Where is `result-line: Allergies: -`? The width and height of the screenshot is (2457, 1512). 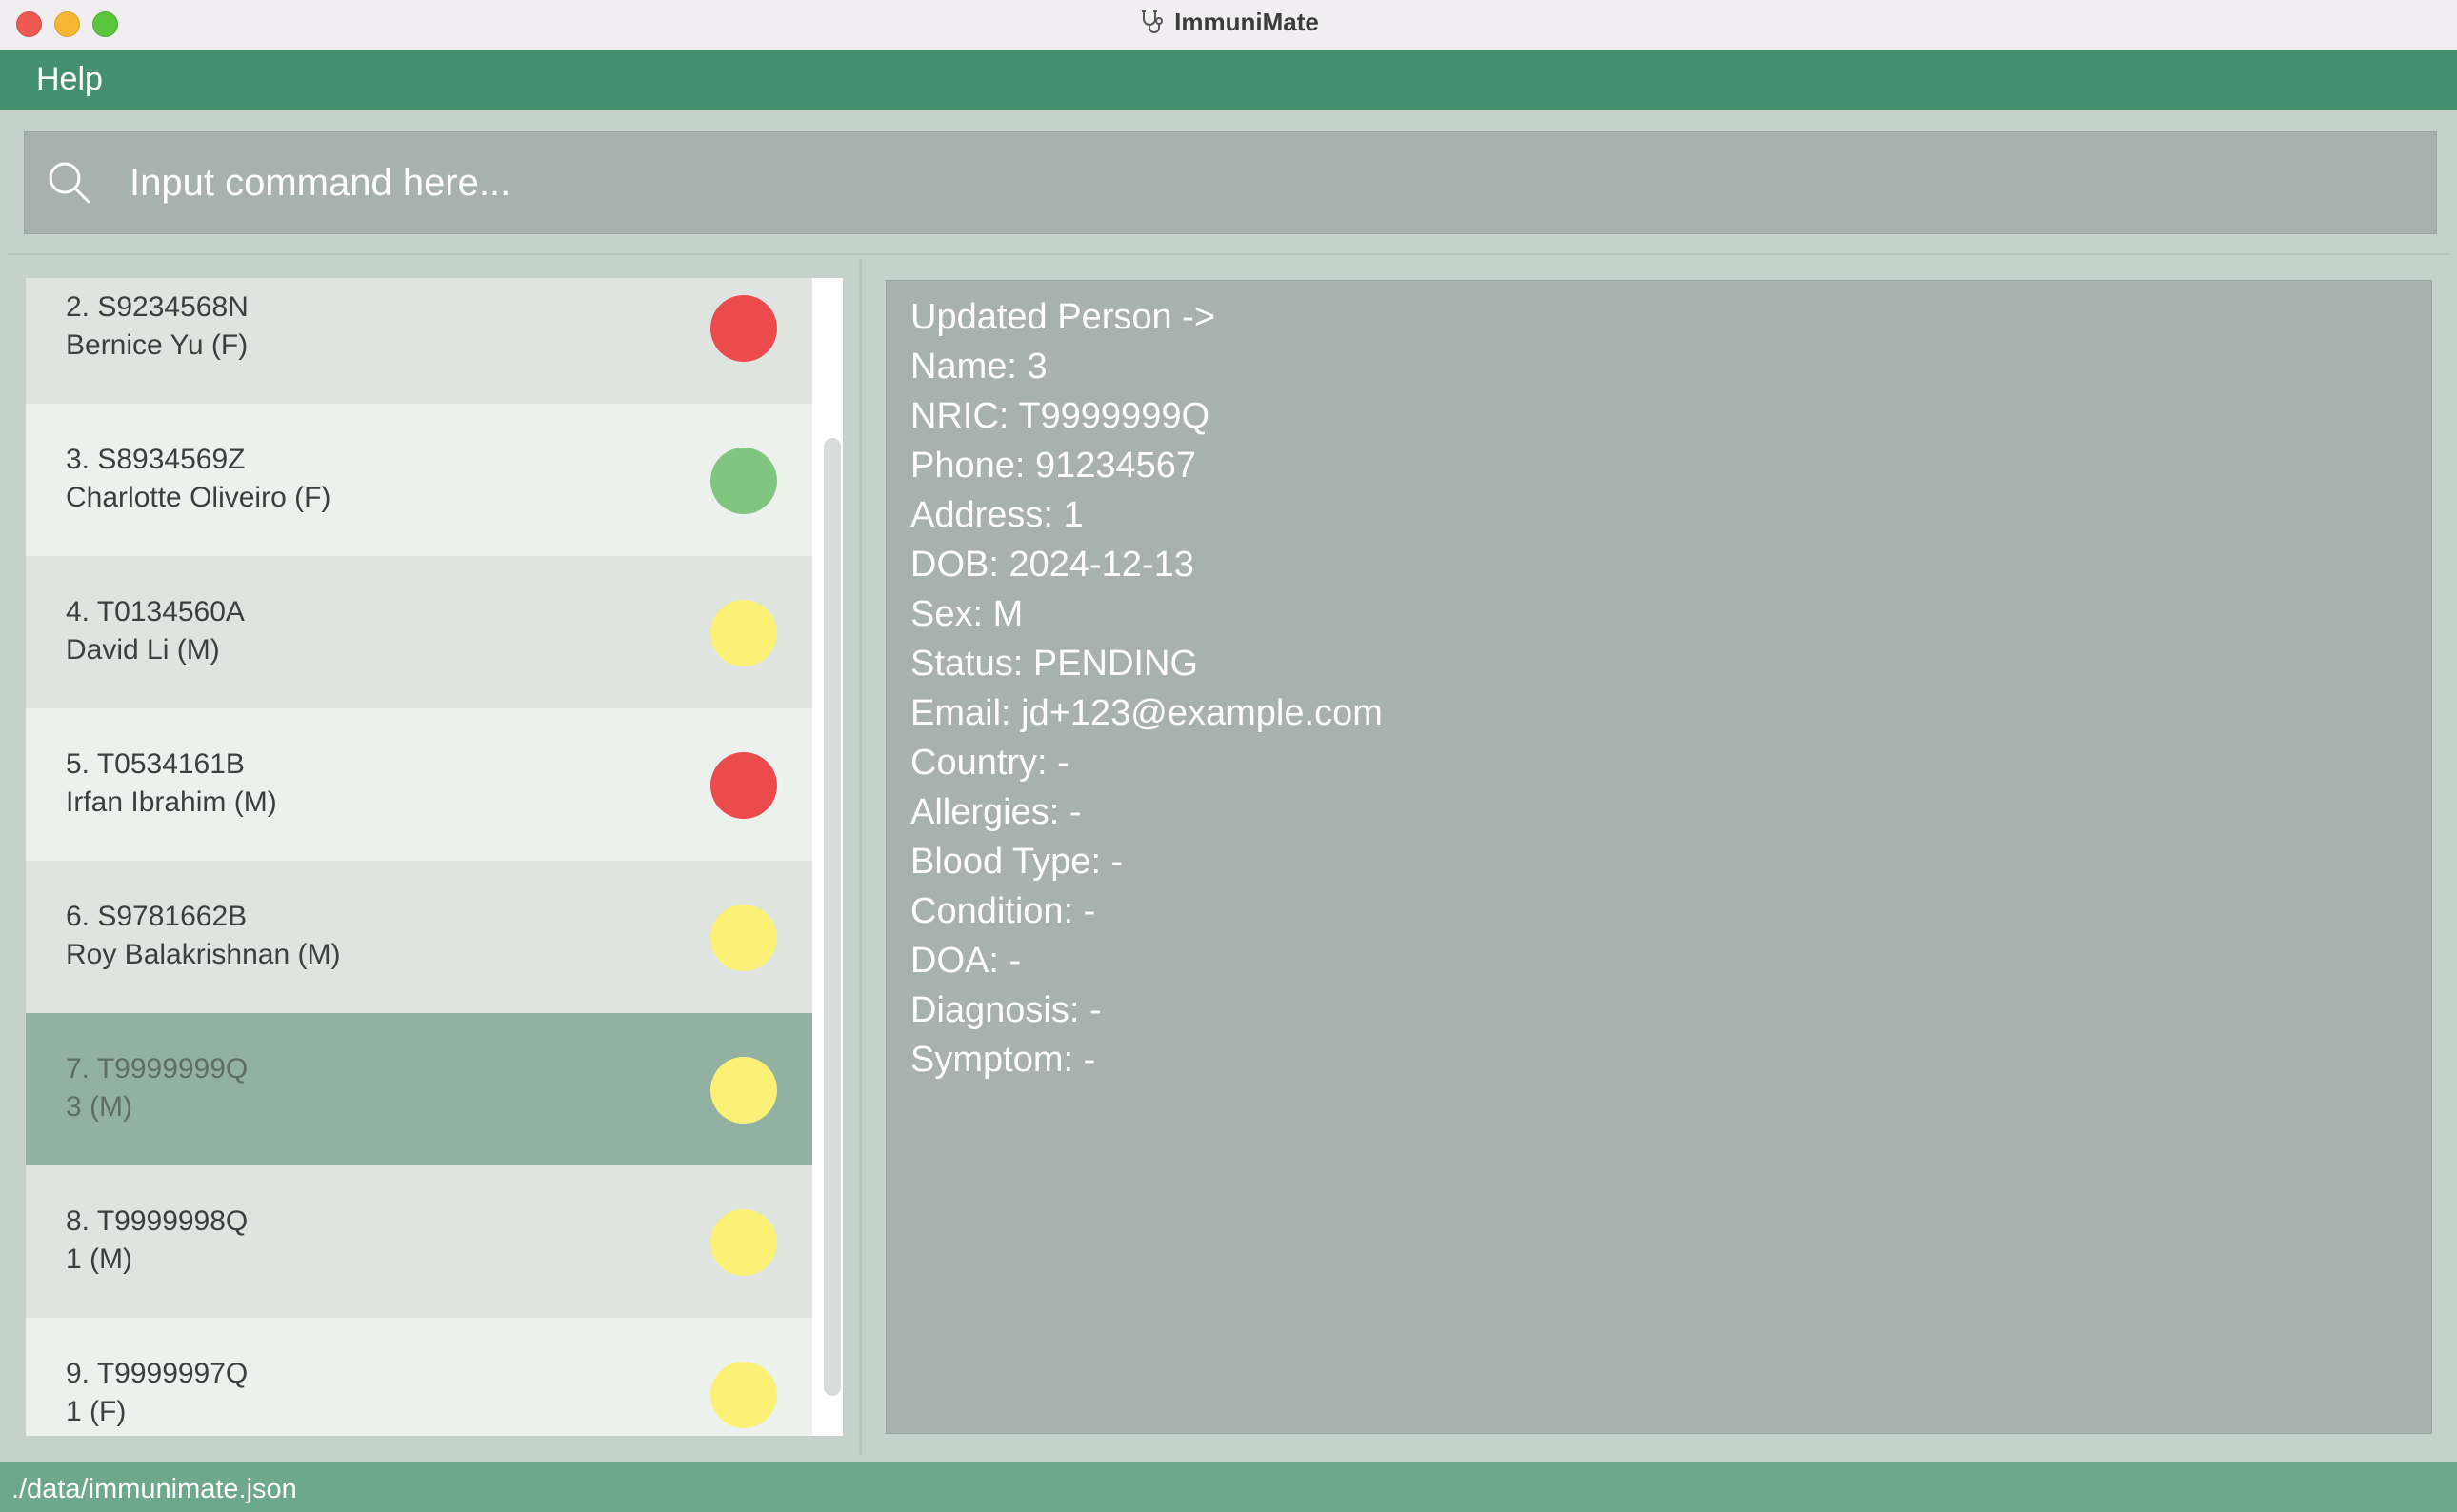 result-line: Allergies: - is located at coordinates (996, 812).